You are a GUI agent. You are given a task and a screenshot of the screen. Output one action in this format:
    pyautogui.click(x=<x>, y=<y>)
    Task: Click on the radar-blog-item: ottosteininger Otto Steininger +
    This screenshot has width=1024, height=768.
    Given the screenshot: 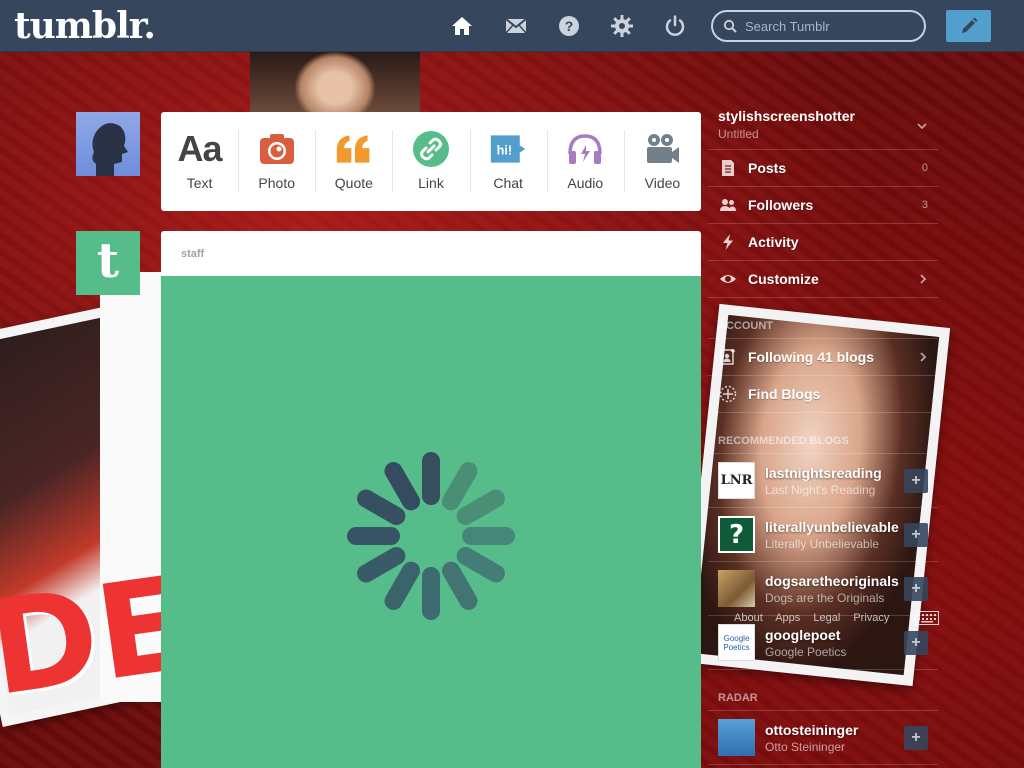 What is the action you would take?
    pyautogui.click(x=823, y=738)
    